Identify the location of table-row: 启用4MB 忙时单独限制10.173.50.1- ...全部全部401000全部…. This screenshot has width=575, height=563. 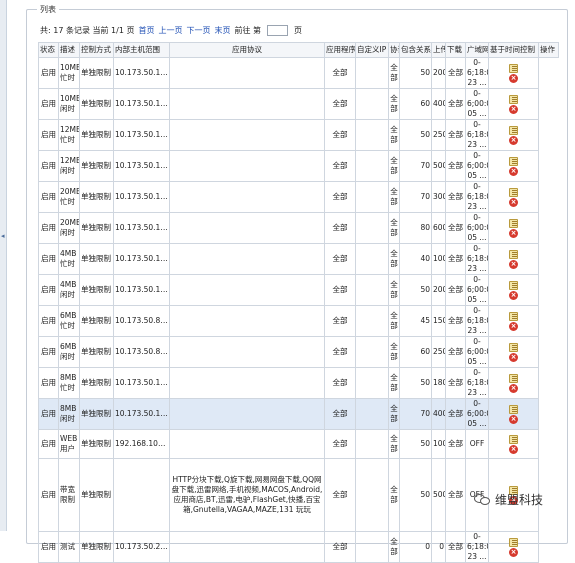
(298, 259).